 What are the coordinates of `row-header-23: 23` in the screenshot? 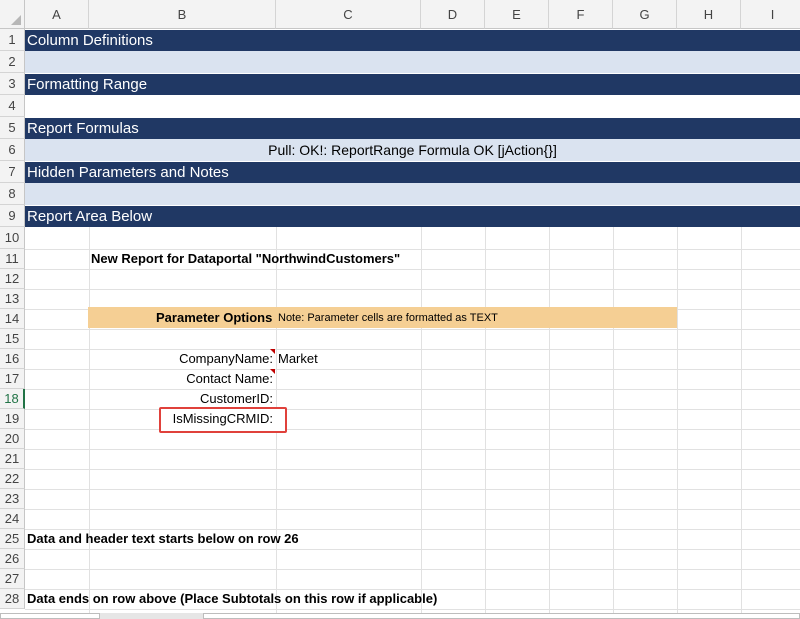 It's located at (12, 499).